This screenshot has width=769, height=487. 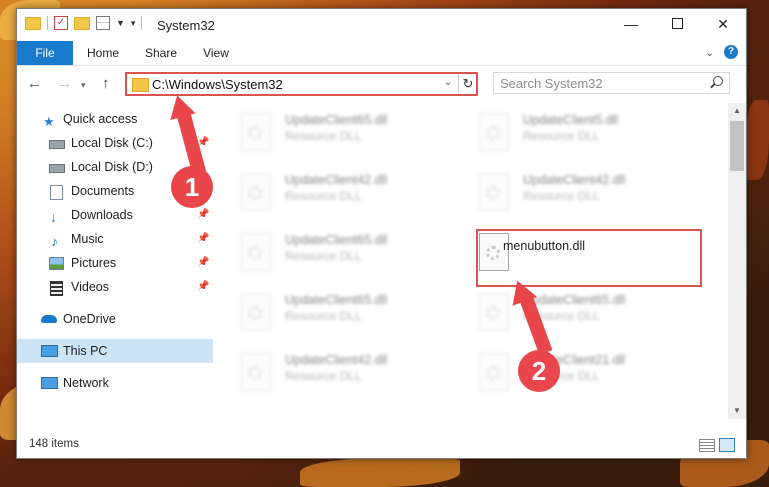 I want to click on sidebar-item-label: Quick access, so click(x=100, y=119).